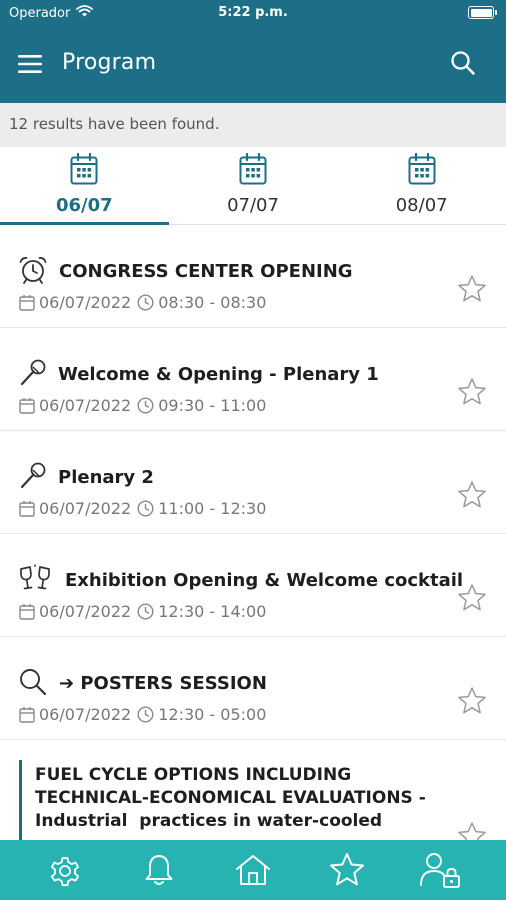 The width and height of the screenshot is (506, 900). Describe the element at coordinates (20, 800) in the screenshot. I see `session-accent-bar` at that location.